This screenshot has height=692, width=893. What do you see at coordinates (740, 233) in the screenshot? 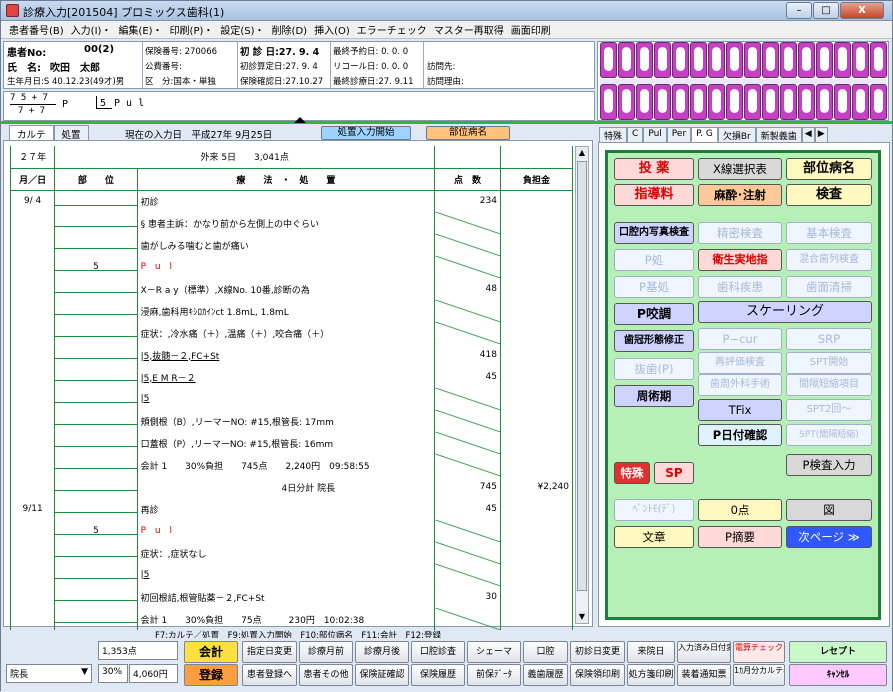
I see `precise-exam-button: 精密検査` at bounding box center [740, 233].